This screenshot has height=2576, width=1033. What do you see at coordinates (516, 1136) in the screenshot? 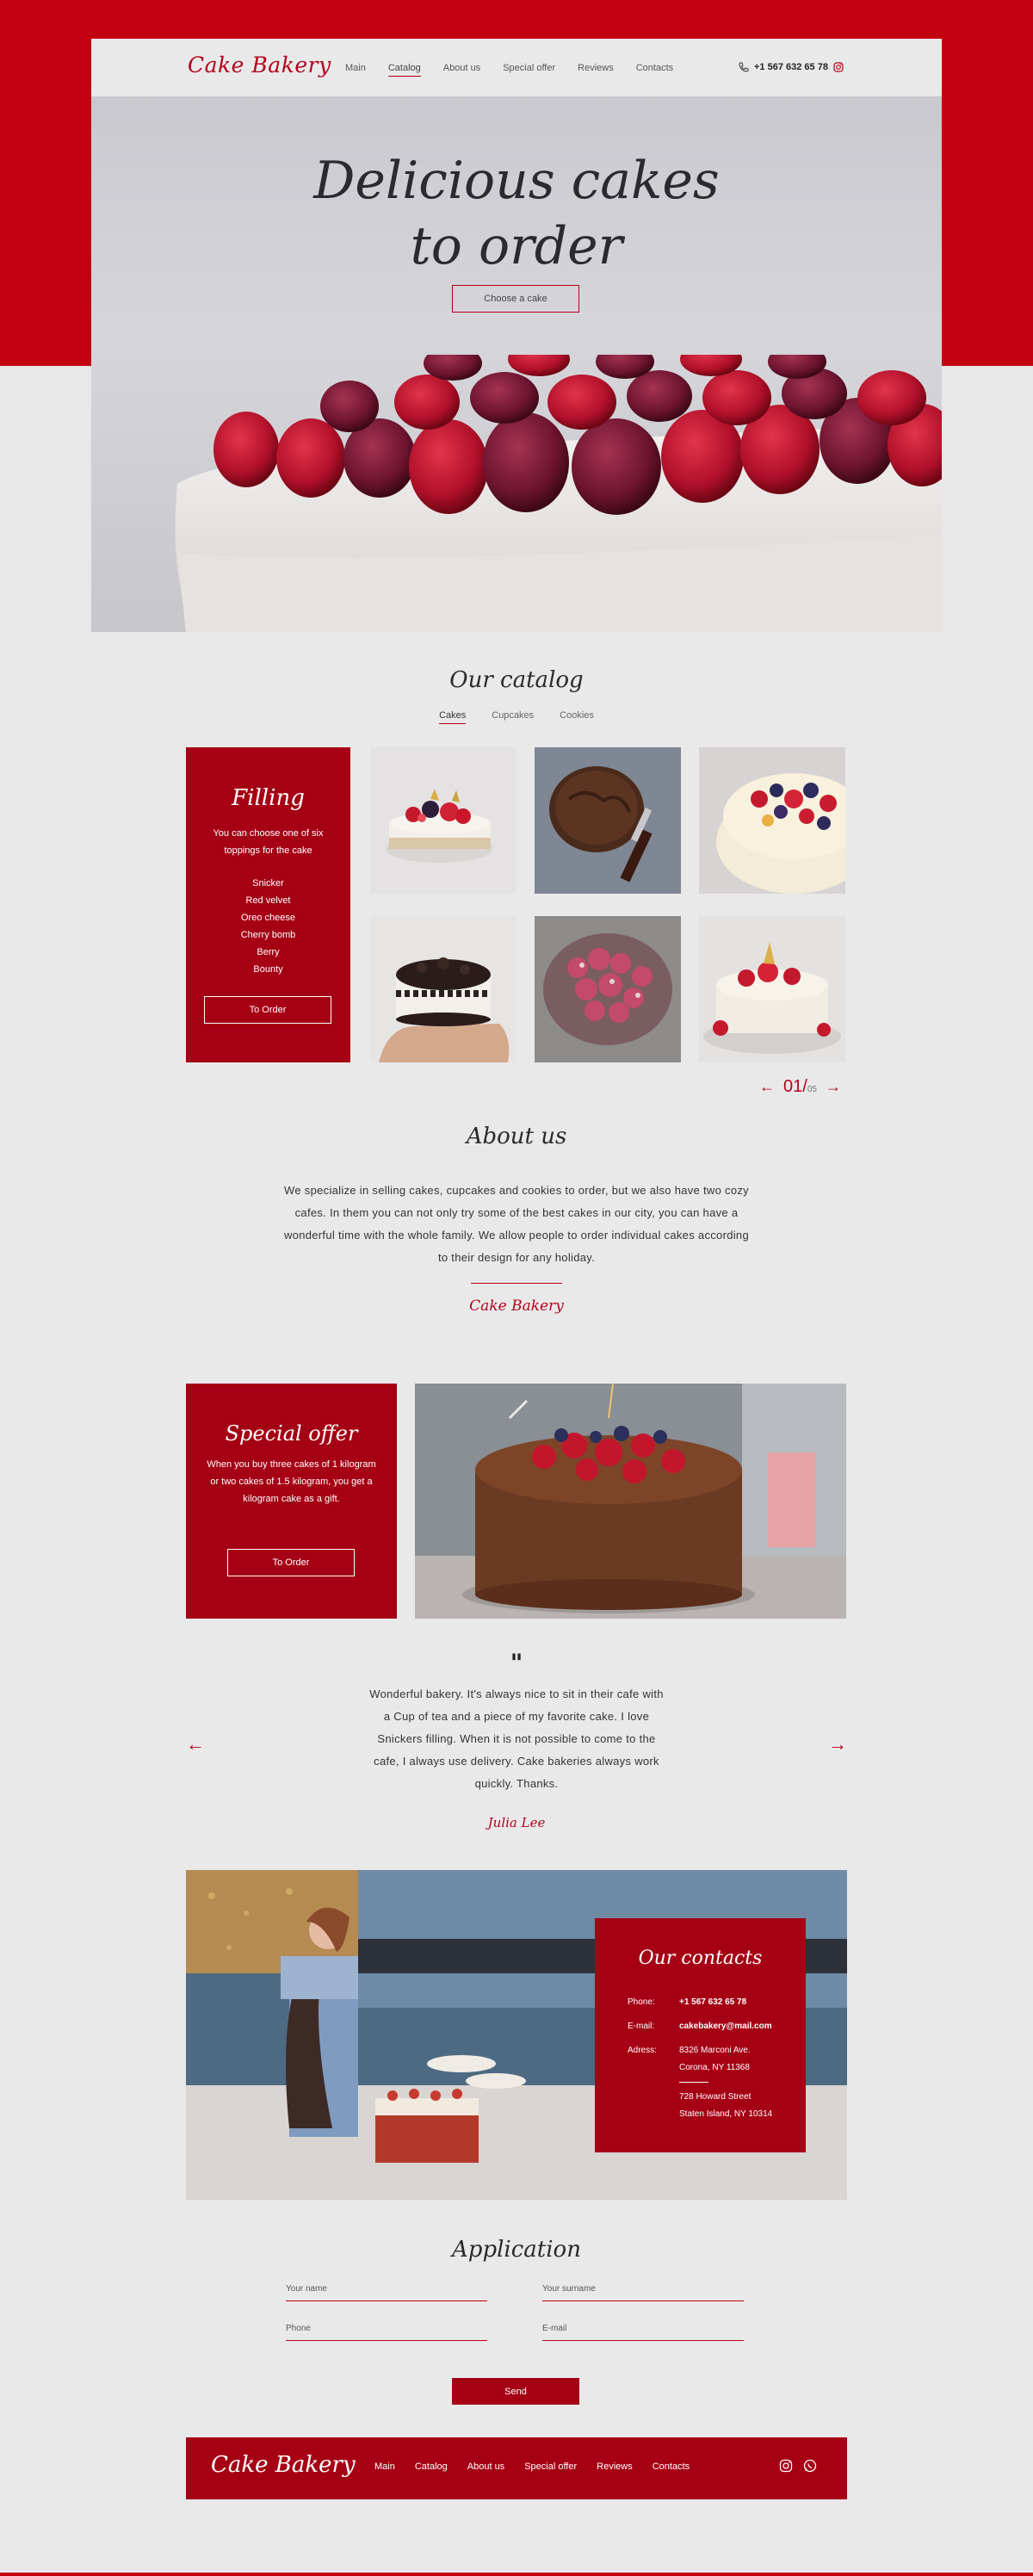
I see `about-title: About us` at bounding box center [516, 1136].